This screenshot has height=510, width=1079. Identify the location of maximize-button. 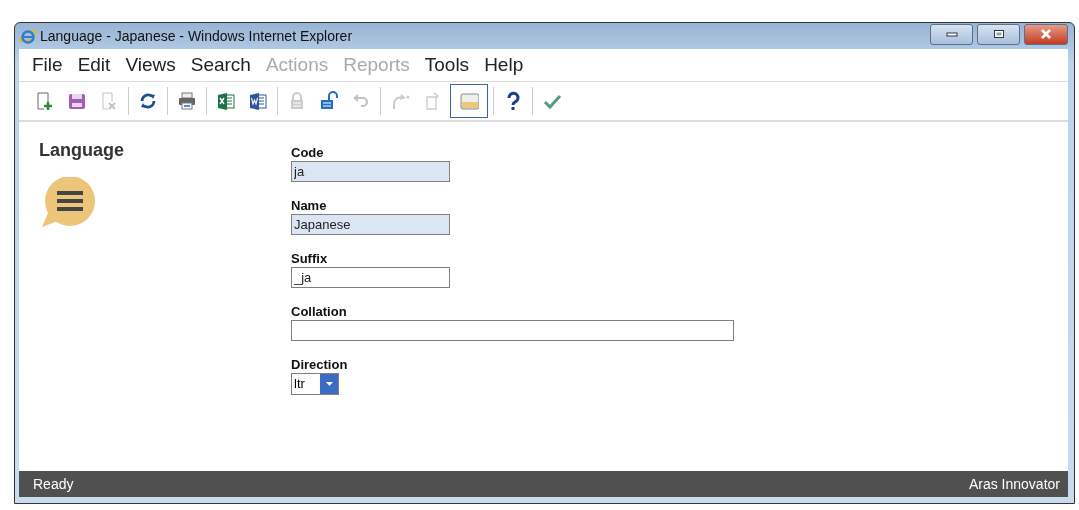
(998, 34).